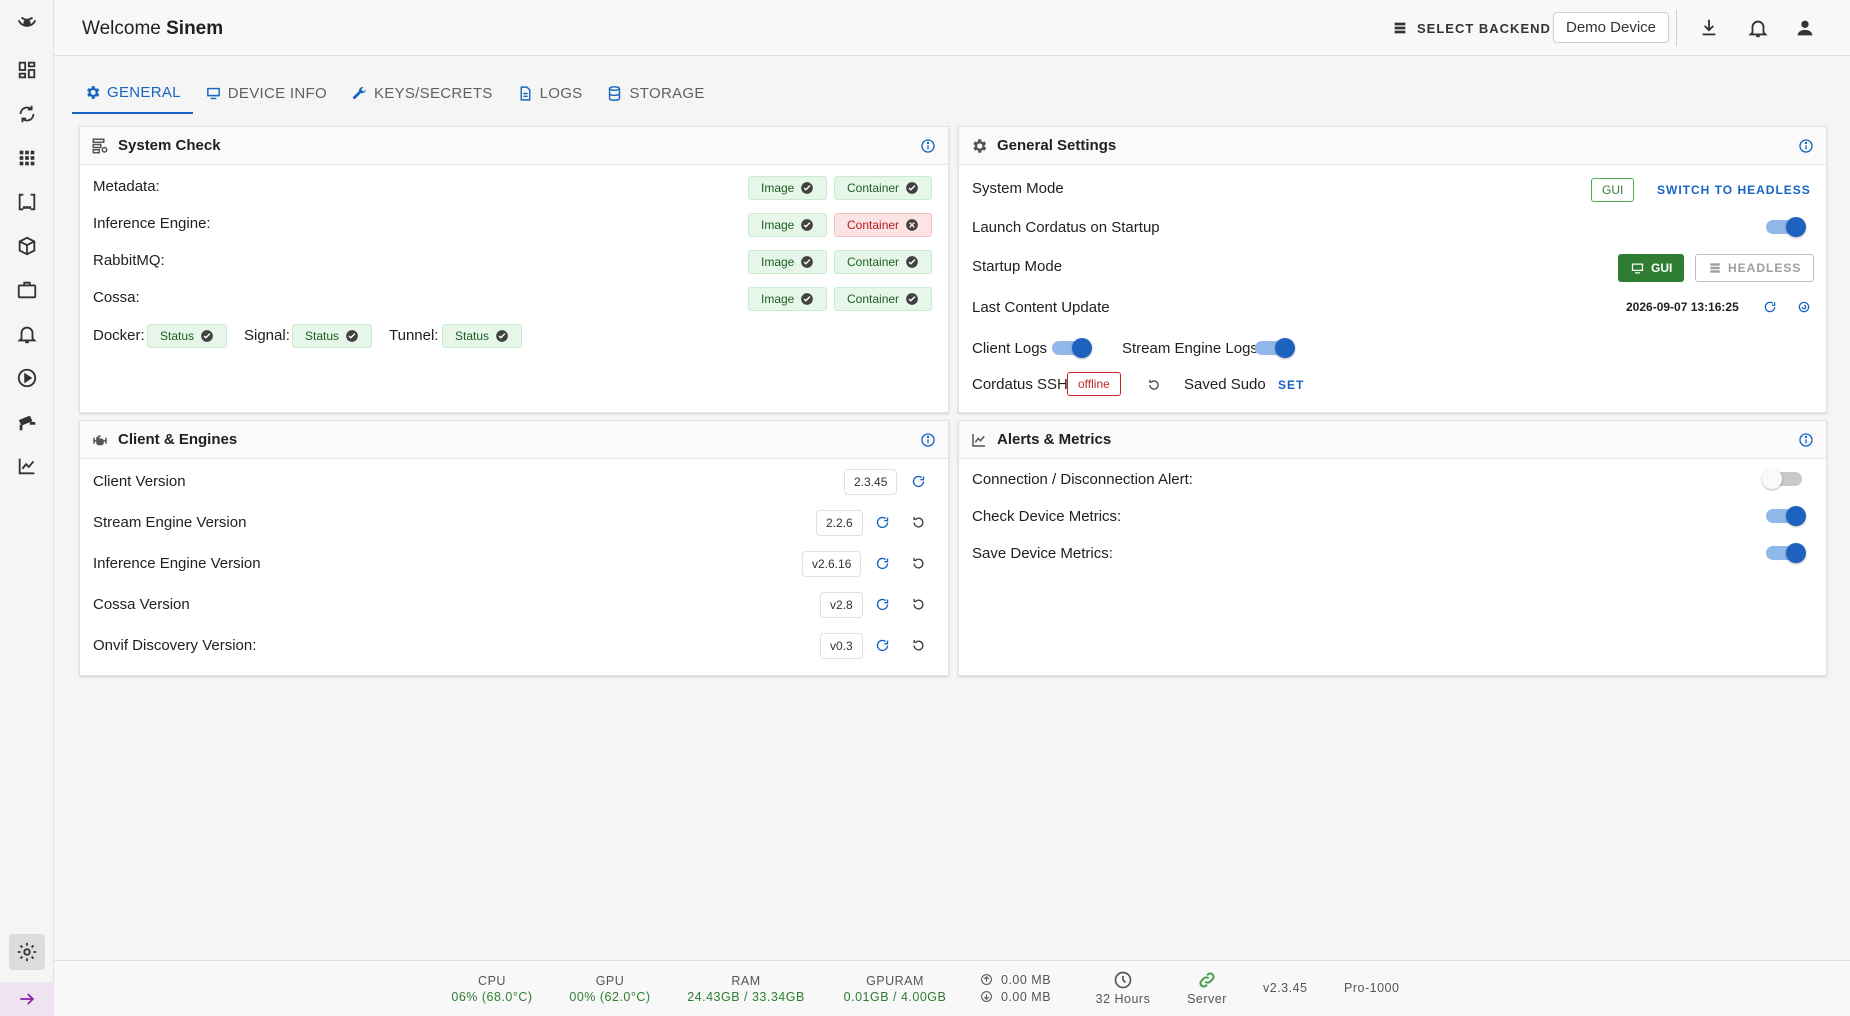  I want to click on connection-alert-toggle, so click(1784, 479).